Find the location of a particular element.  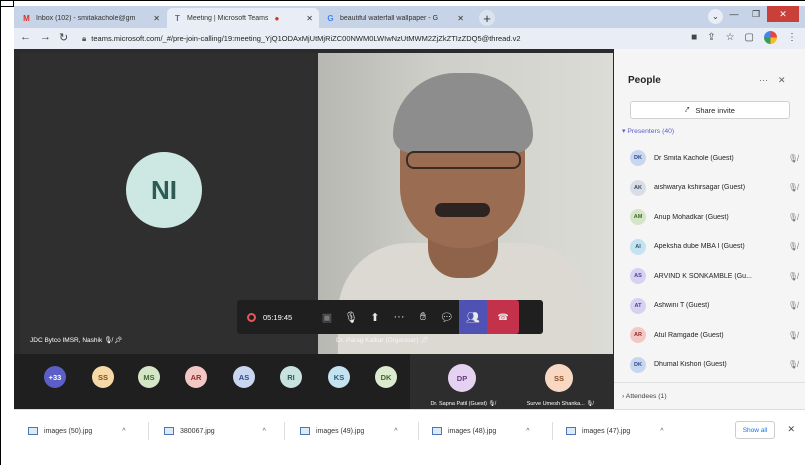

new-tab-button: + is located at coordinates (487, 18).